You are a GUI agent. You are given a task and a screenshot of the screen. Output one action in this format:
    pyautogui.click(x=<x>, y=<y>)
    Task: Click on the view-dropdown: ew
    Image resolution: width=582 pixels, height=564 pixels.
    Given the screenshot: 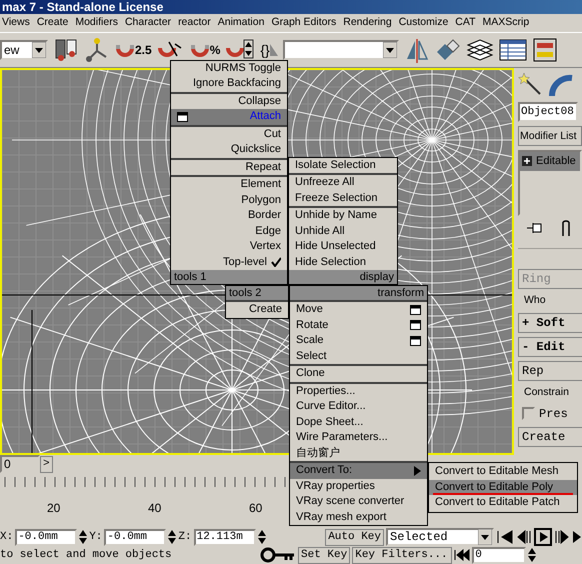 What is the action you would take?
    pyautogui.click(x=24, y=50)
    